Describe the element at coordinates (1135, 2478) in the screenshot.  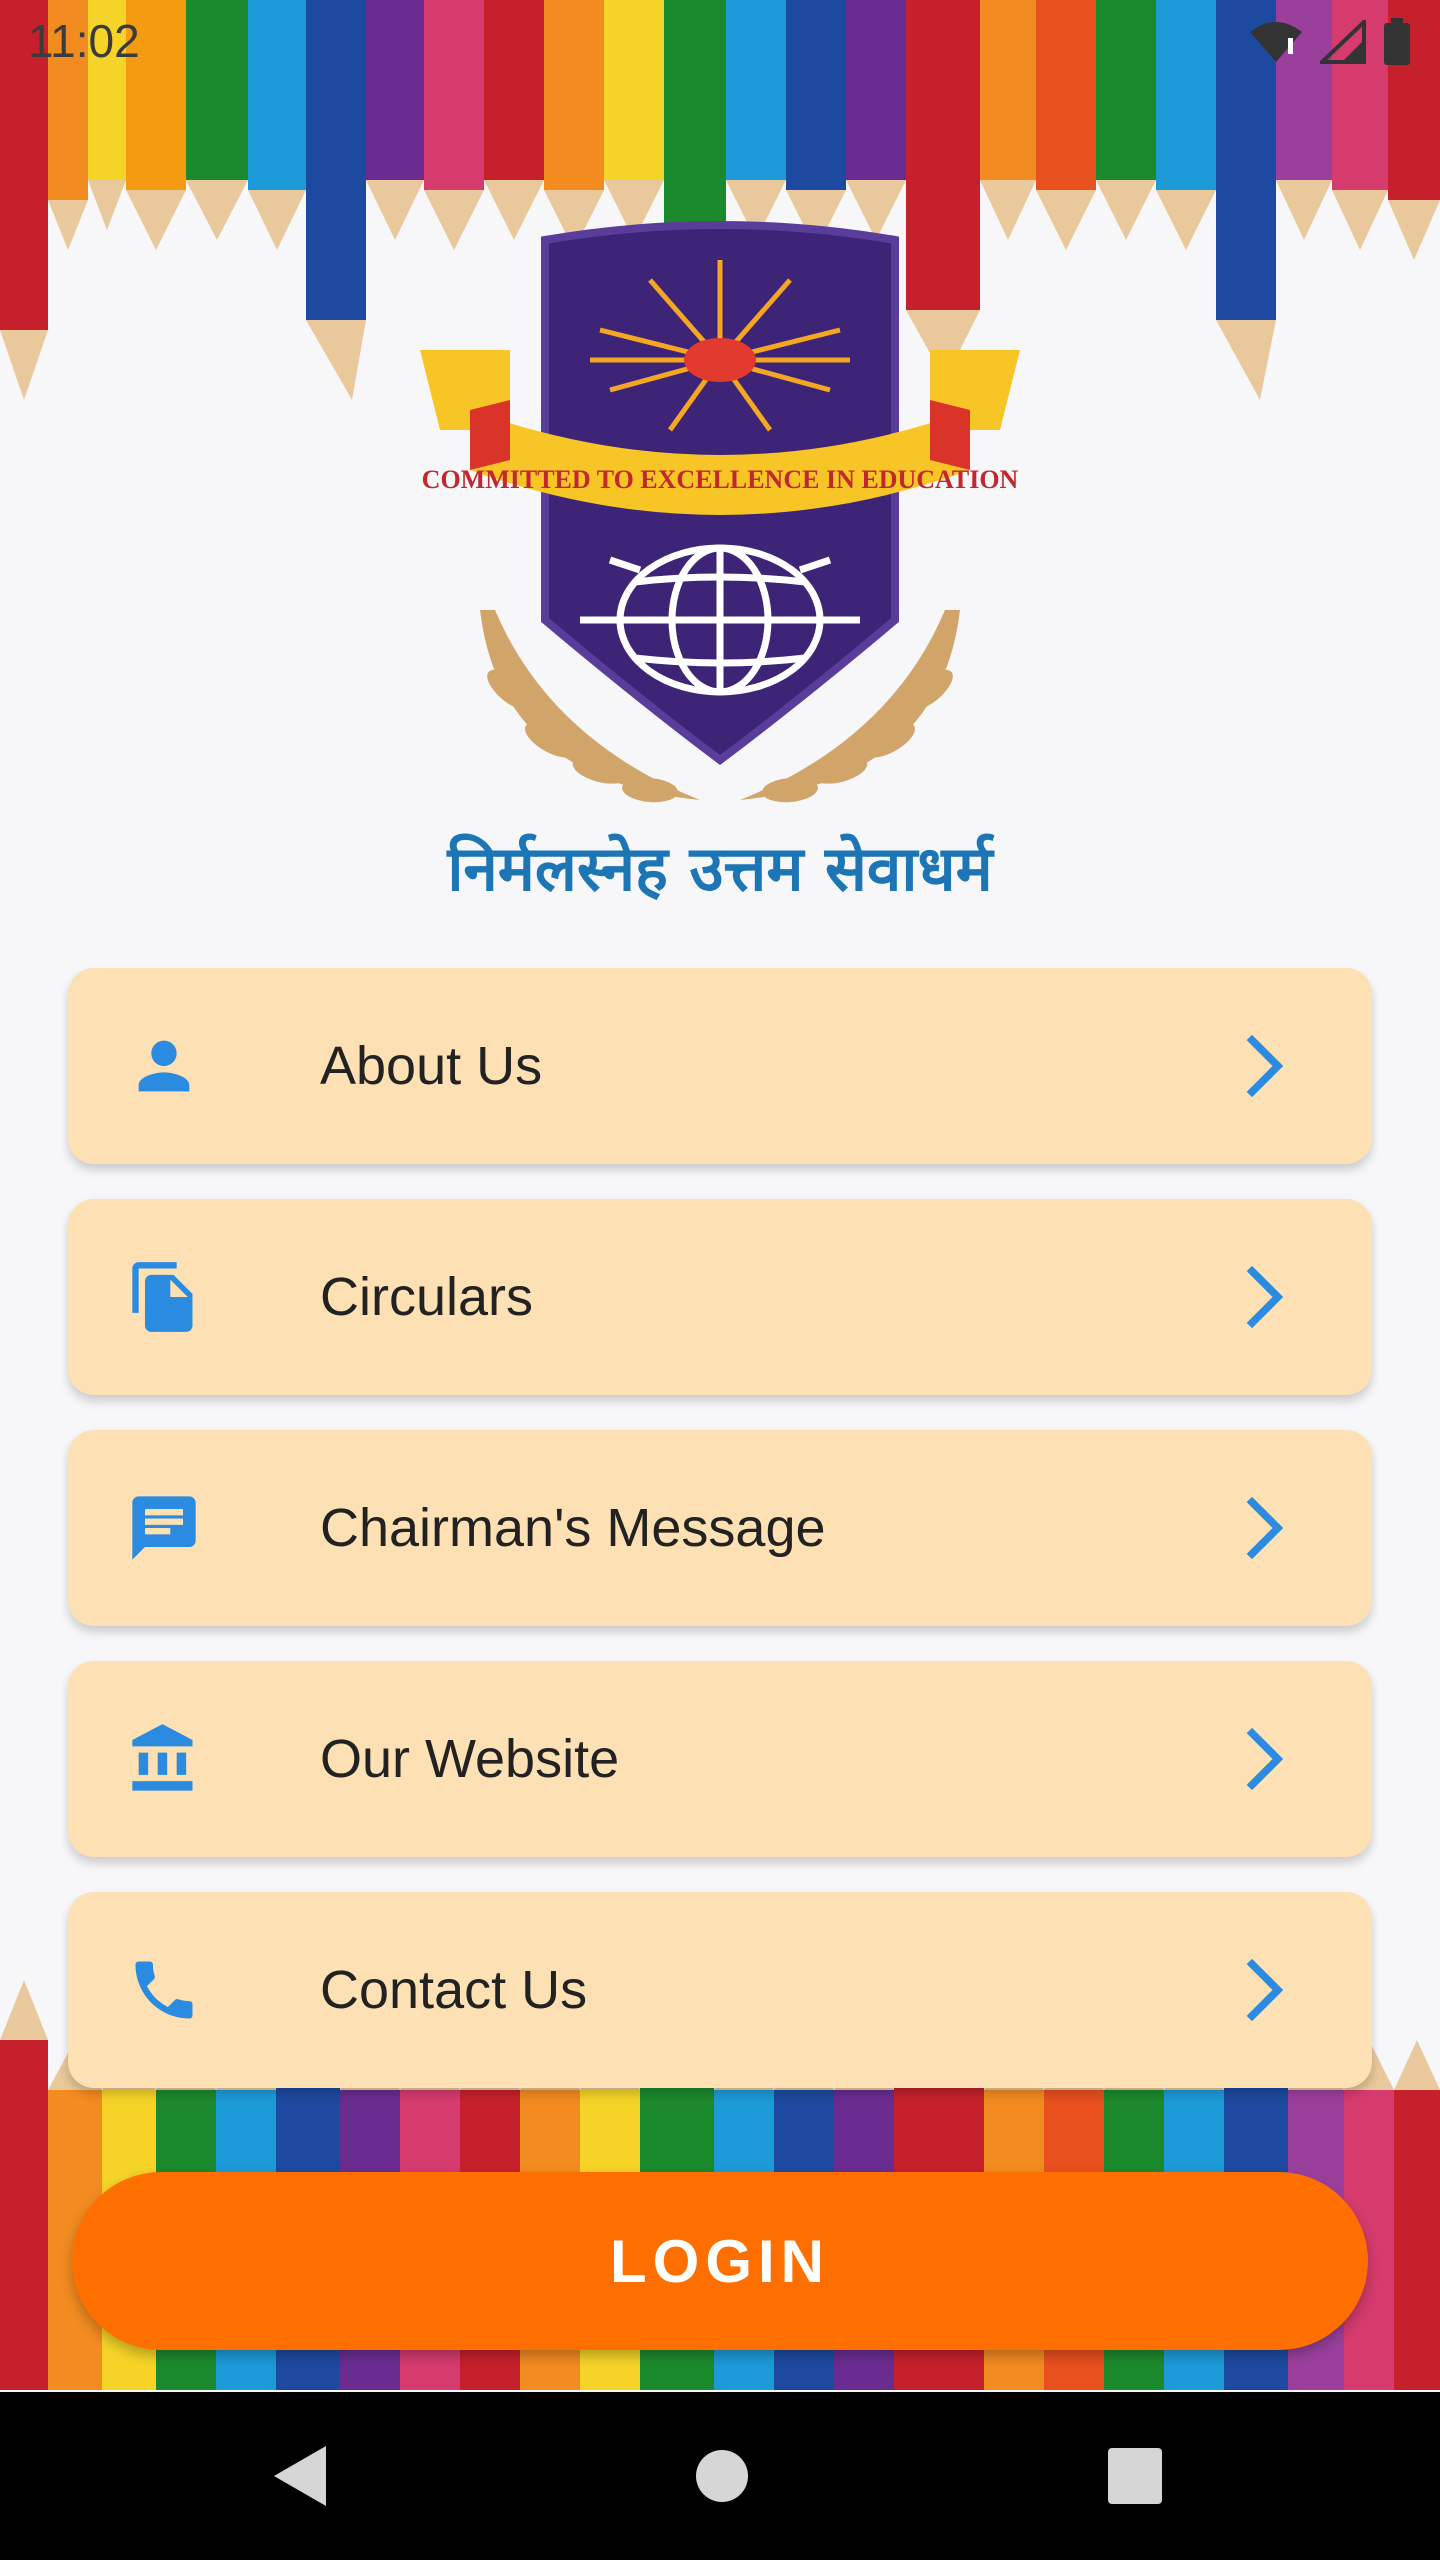
I see `recents-icon` at that location.